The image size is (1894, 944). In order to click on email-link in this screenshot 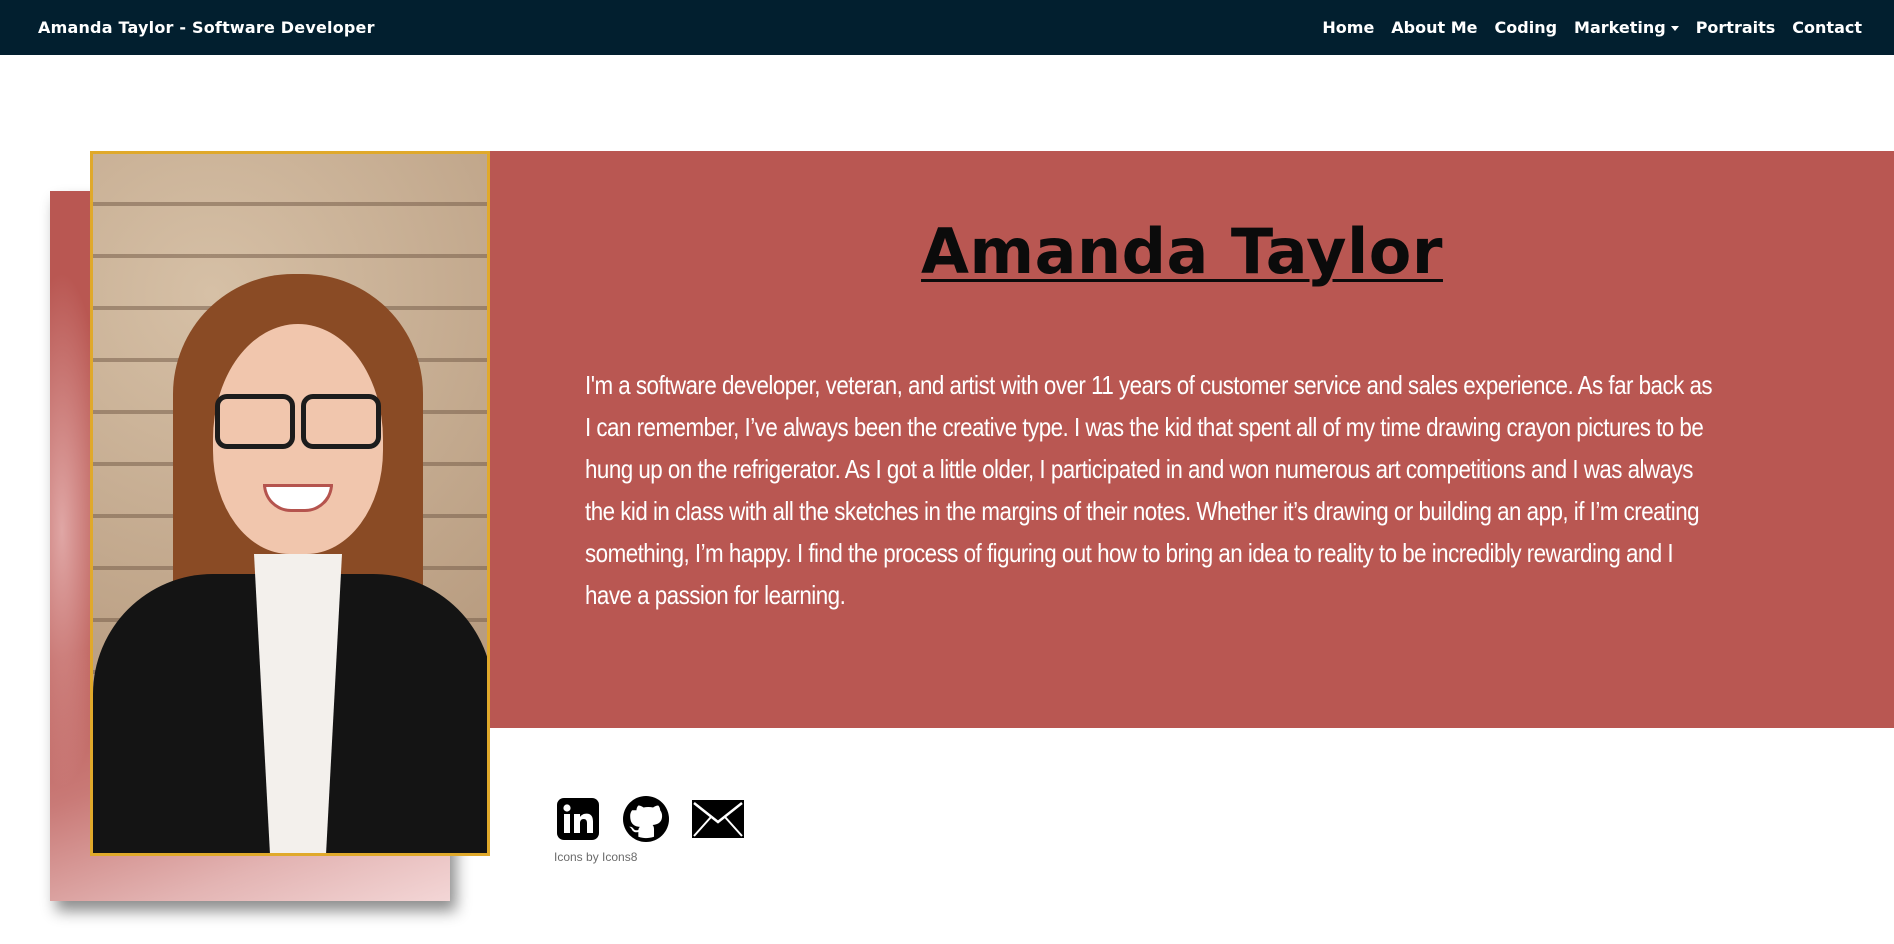, I will do `click(718, 819)`.